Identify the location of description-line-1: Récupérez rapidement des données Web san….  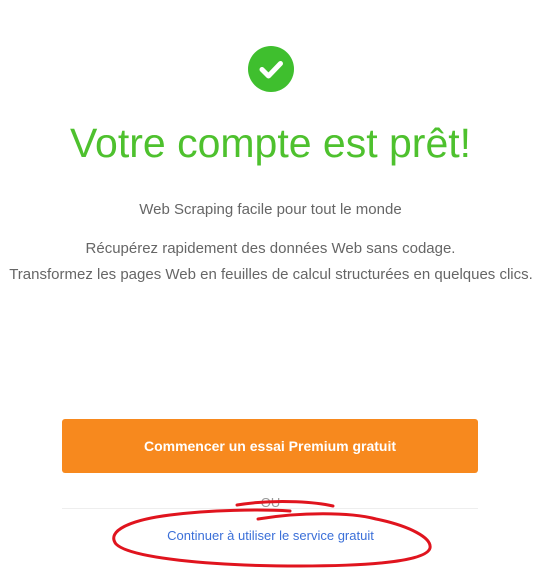
(270, 248).